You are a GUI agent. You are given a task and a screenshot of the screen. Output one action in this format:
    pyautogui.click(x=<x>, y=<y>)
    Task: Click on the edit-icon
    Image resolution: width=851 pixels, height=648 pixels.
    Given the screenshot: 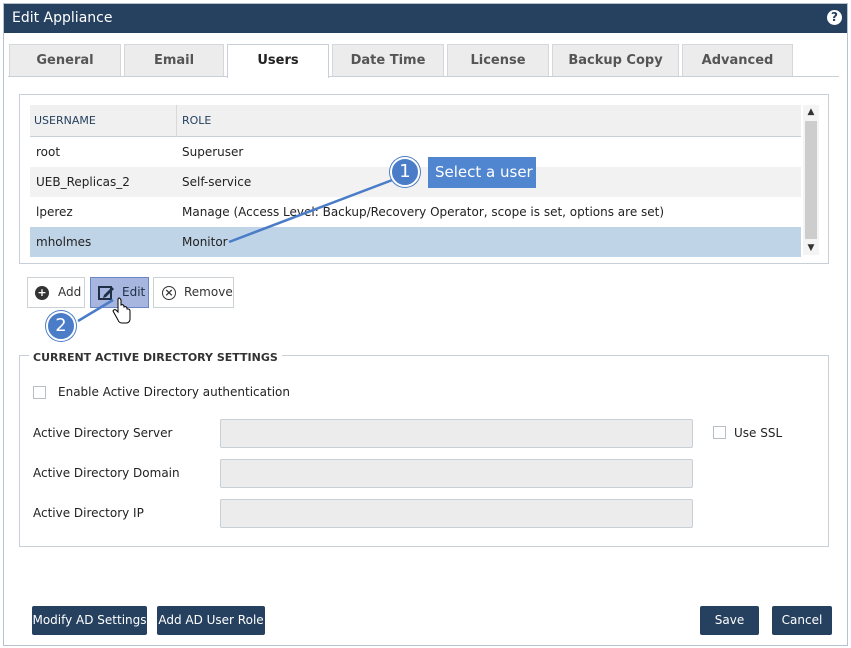 What is the action you would take?
    pyautogui.click(x=106, y=293)
    